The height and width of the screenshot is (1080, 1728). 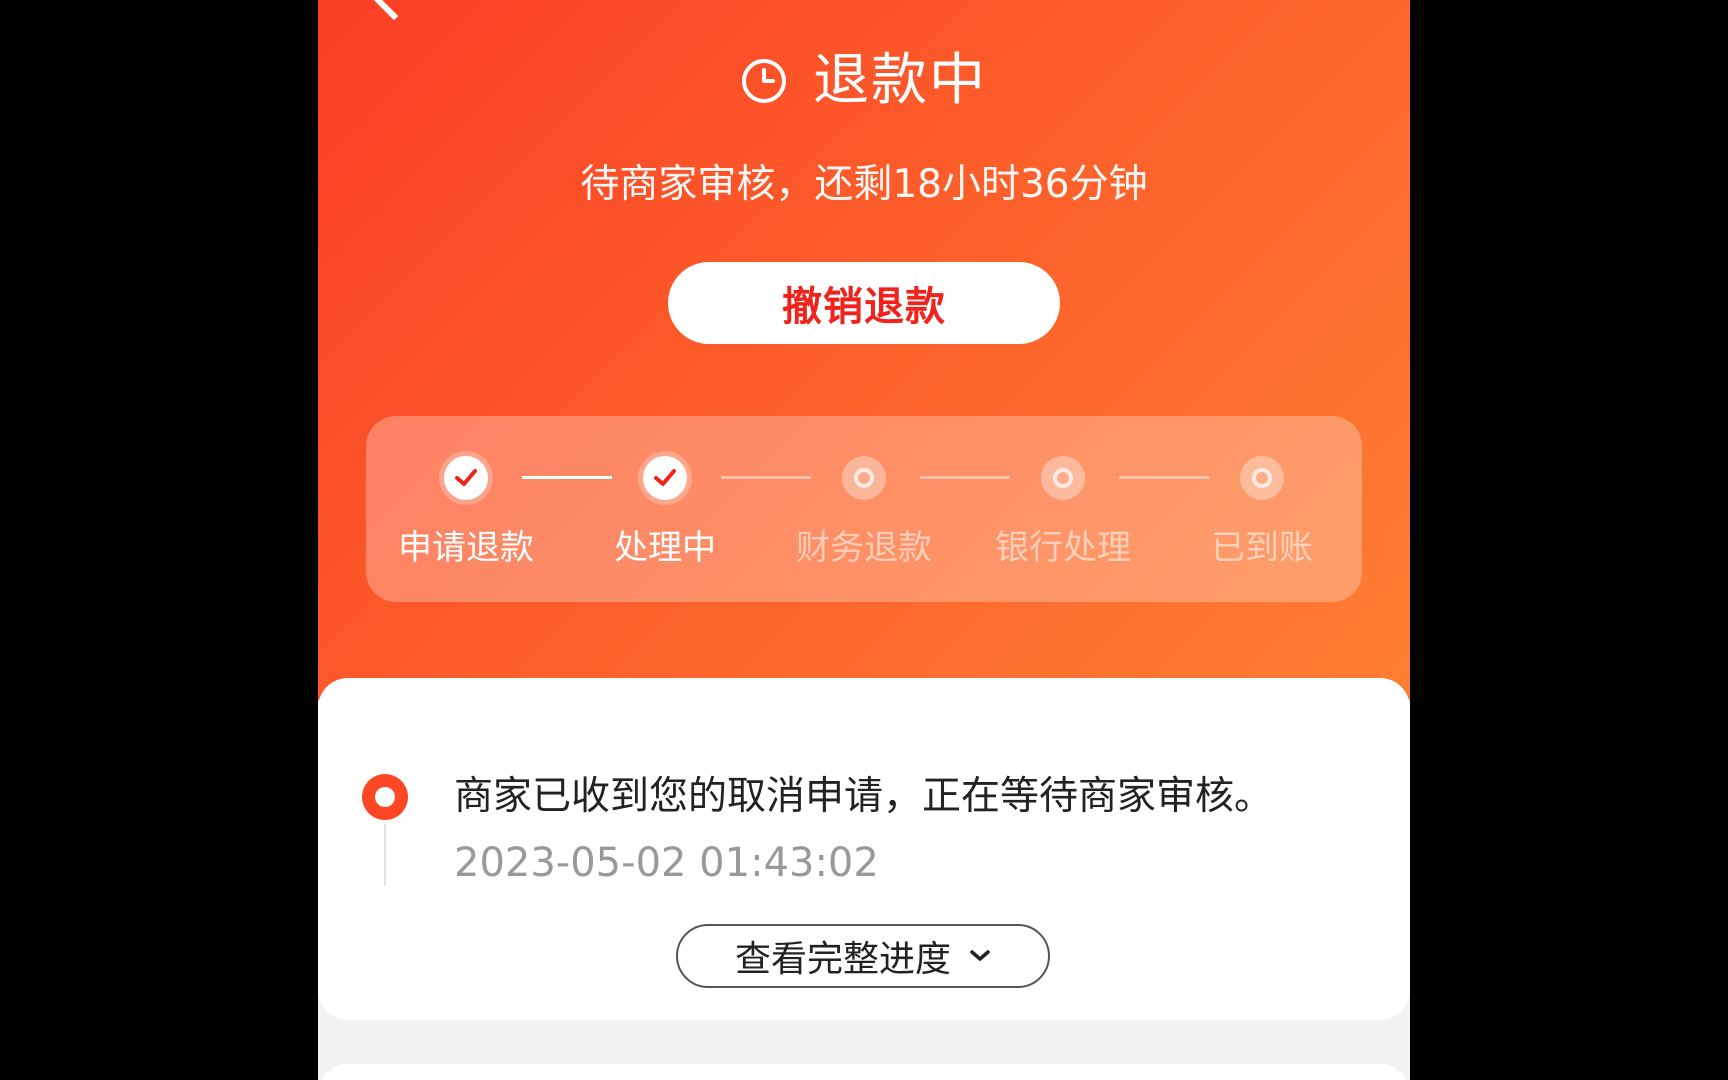 I want to click on step-arrived: 已到账, so click(x=1262, y=509).